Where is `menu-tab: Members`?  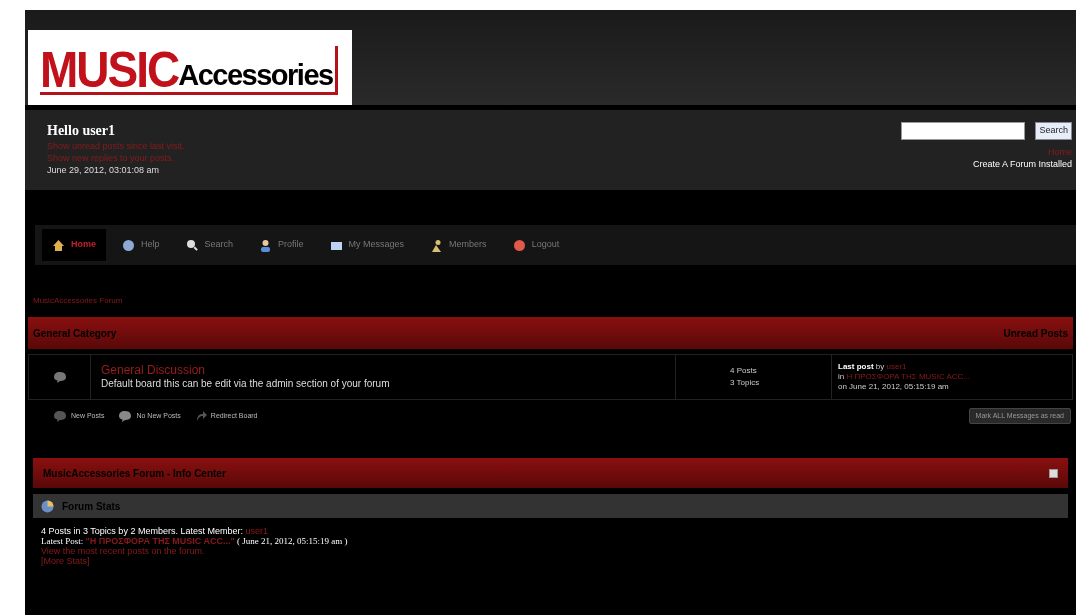 menu-tab: Members is located at coordinates (458, 245).